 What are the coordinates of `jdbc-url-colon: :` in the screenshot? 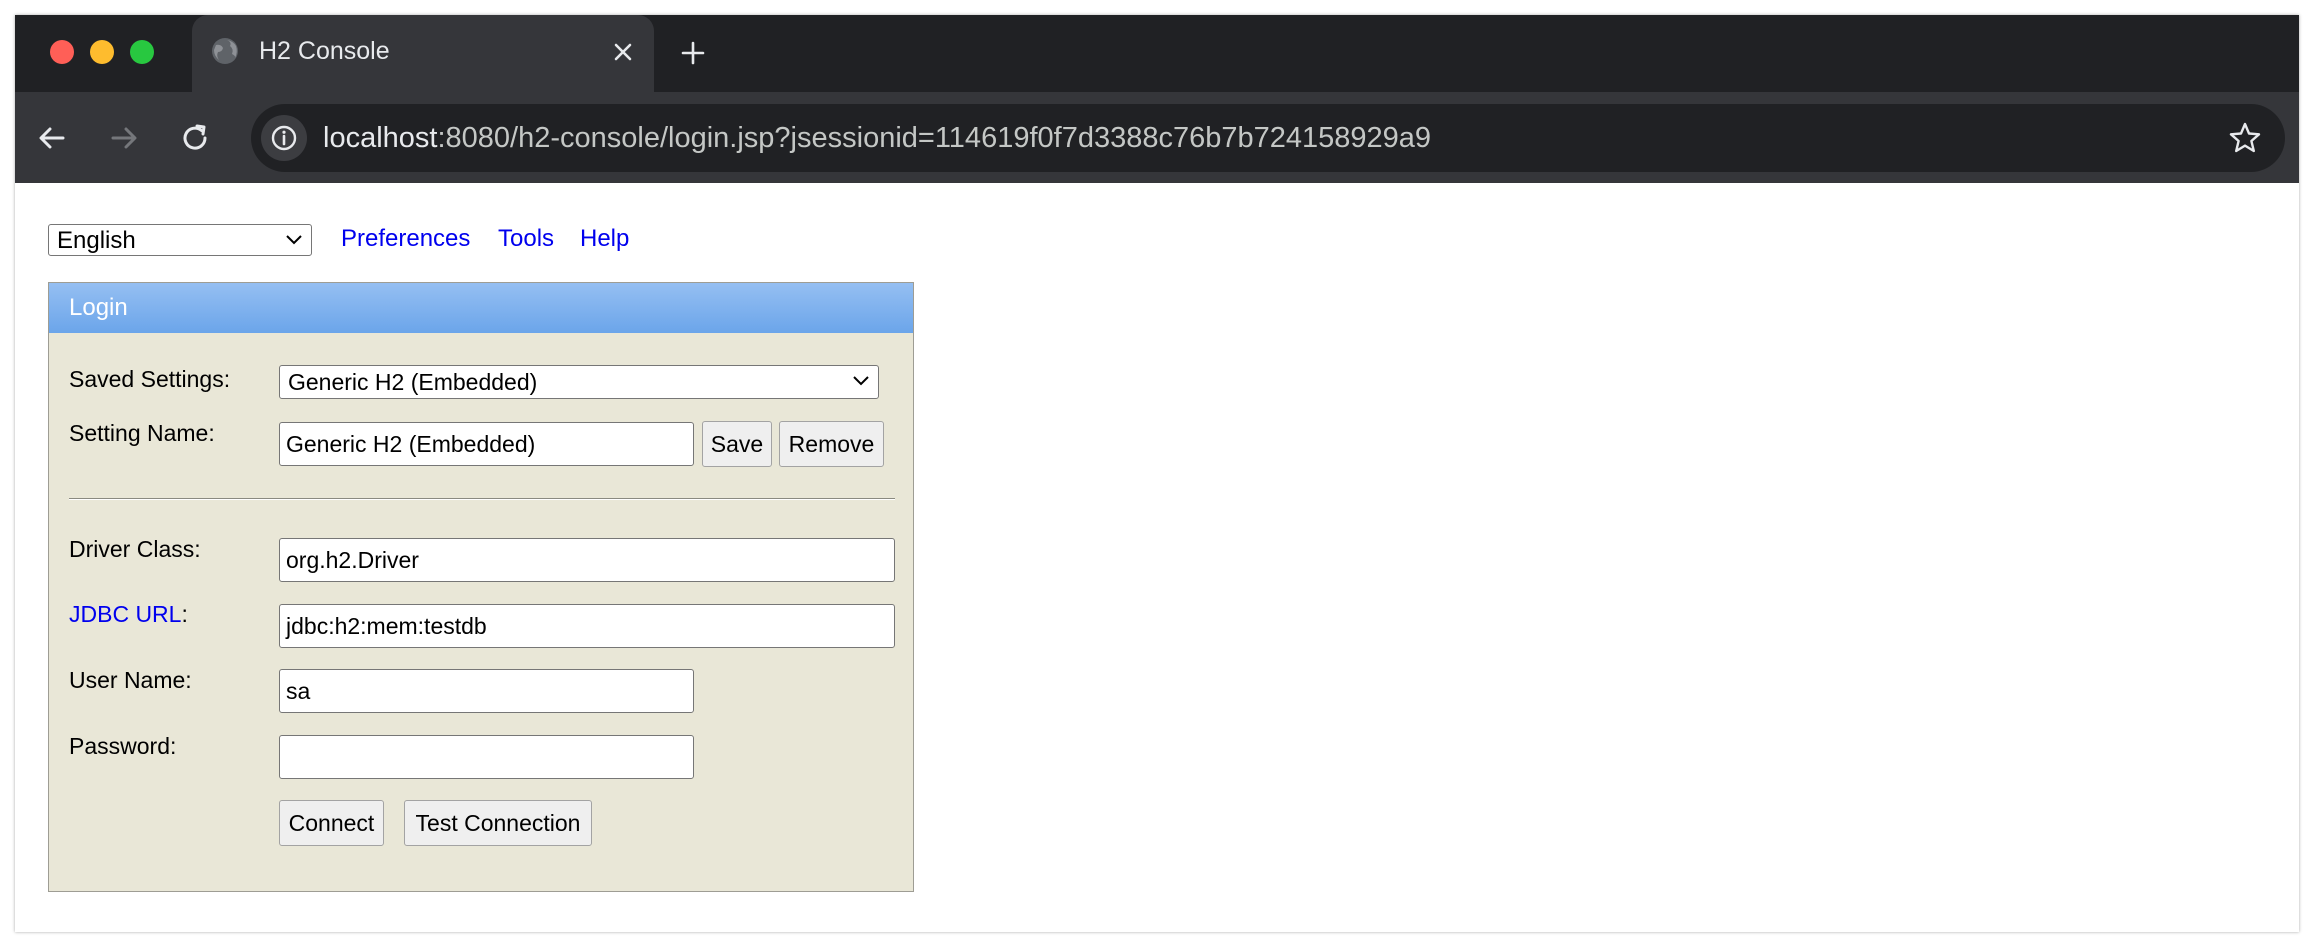 It's located at (184, 614).